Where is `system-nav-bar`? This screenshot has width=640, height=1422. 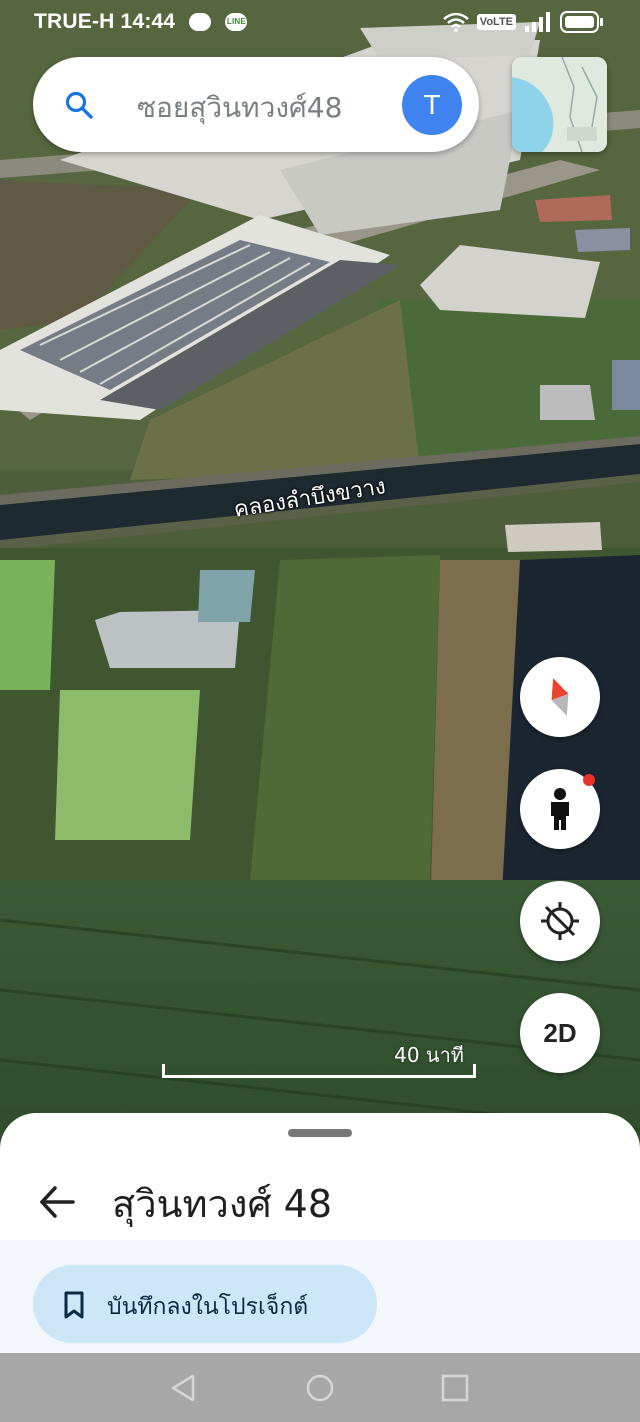
system-nav-bar is located at coordinates (320, 1387).